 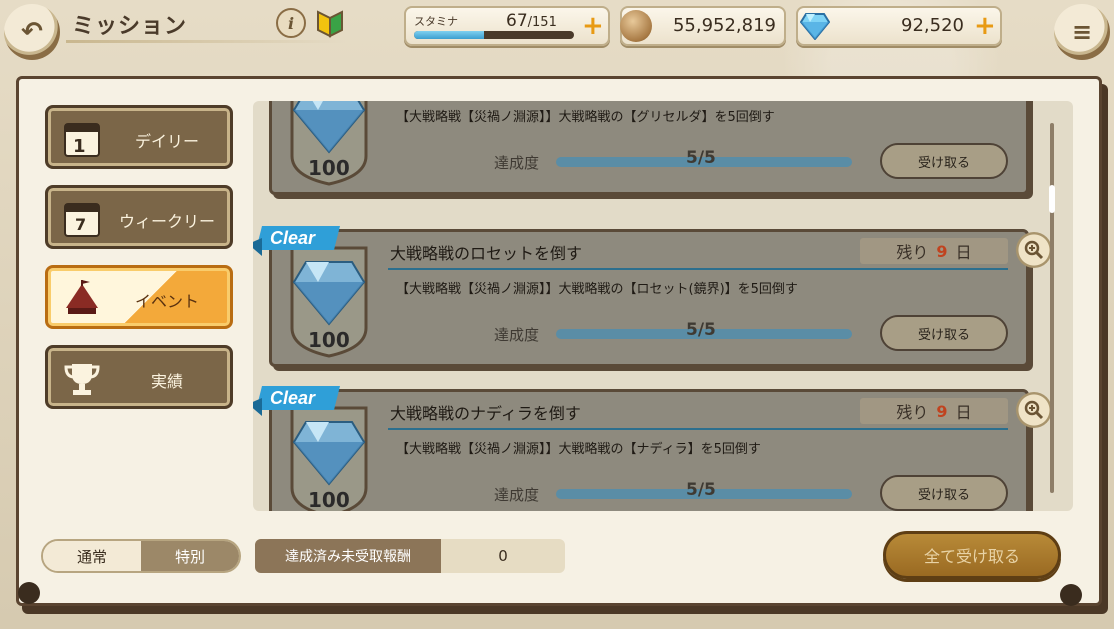 I want to click on coin-value: 55,952,819, so click(x=724, y=25).